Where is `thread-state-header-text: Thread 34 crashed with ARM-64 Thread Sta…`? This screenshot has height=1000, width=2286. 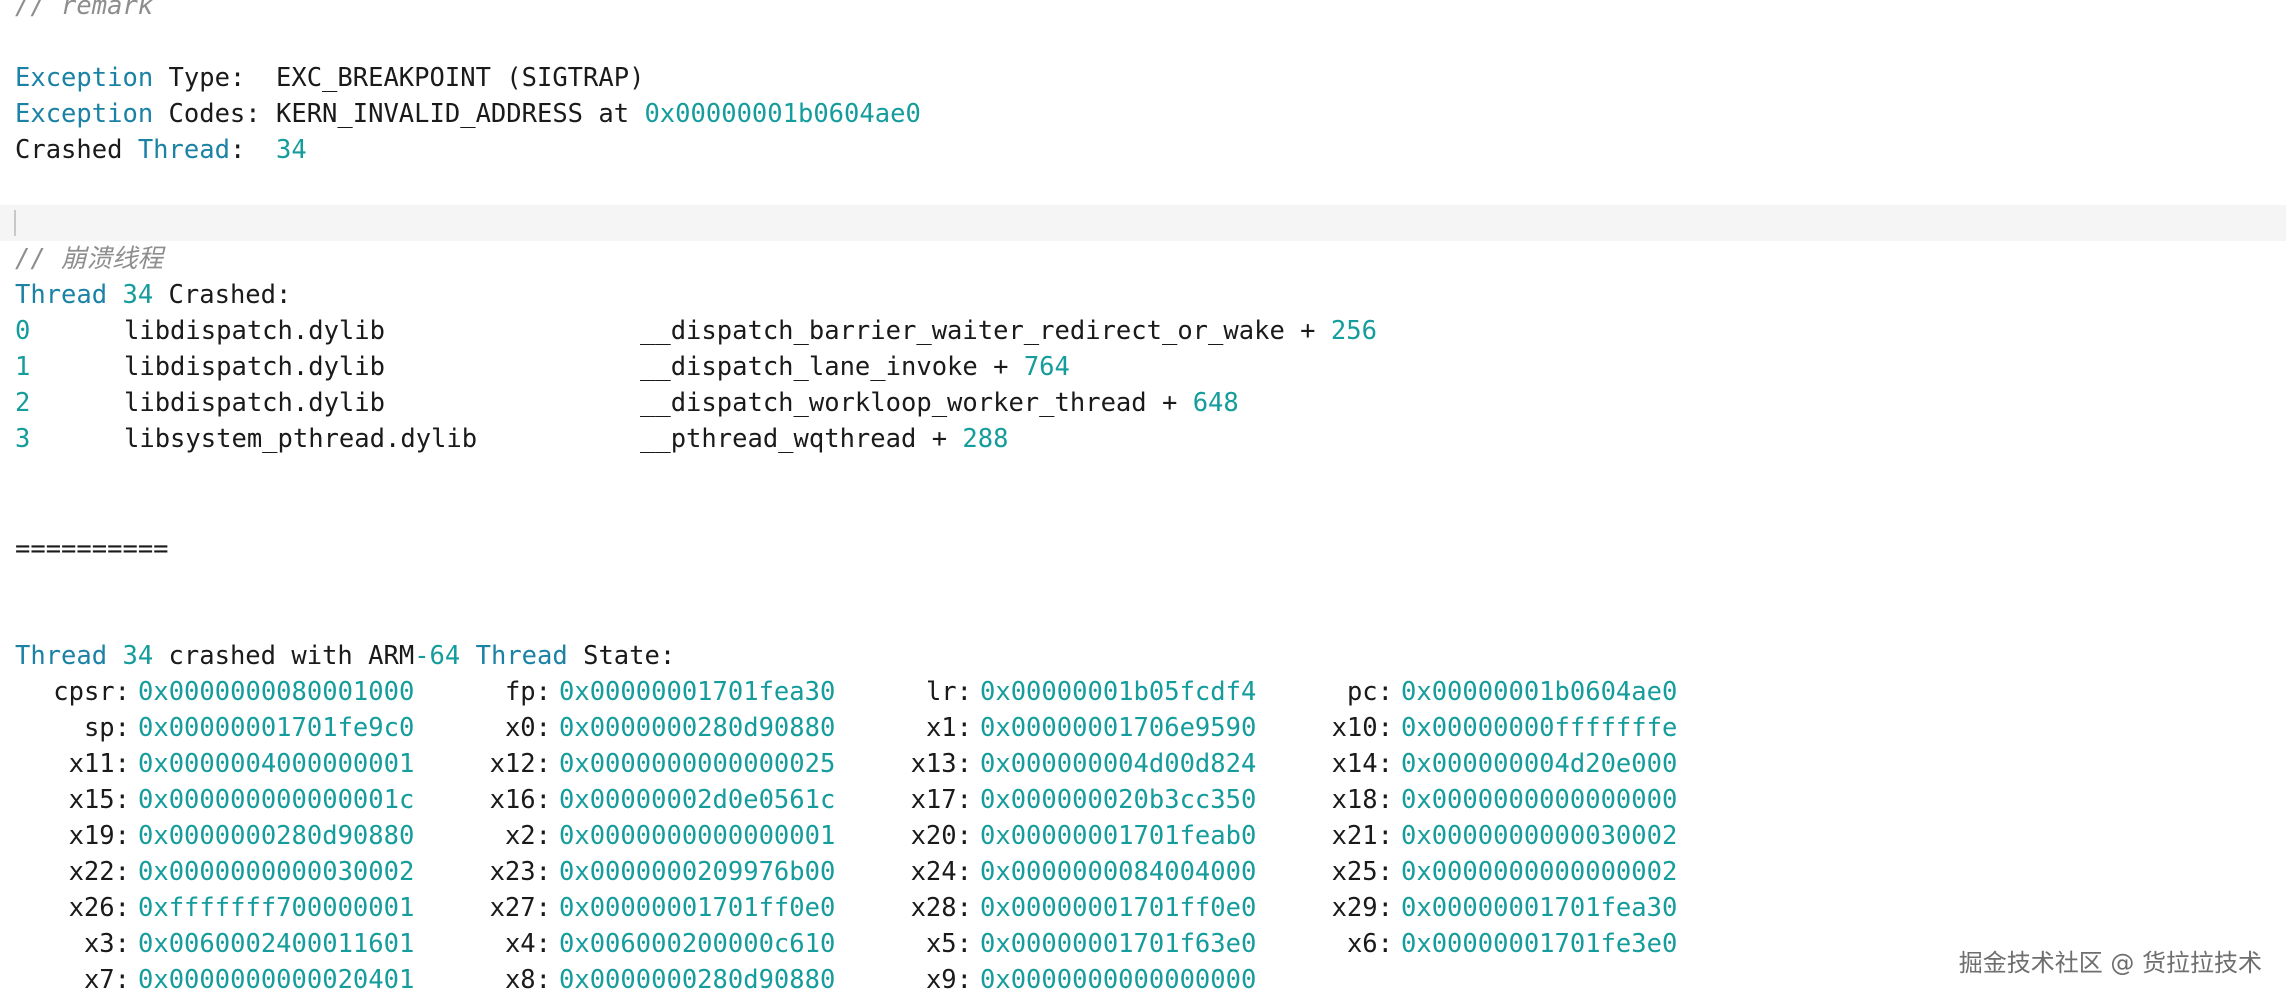
thread-state-header-text: Thread 34 crashed with ARM-64 Thread Sta… is located at coordinates (345, 656).